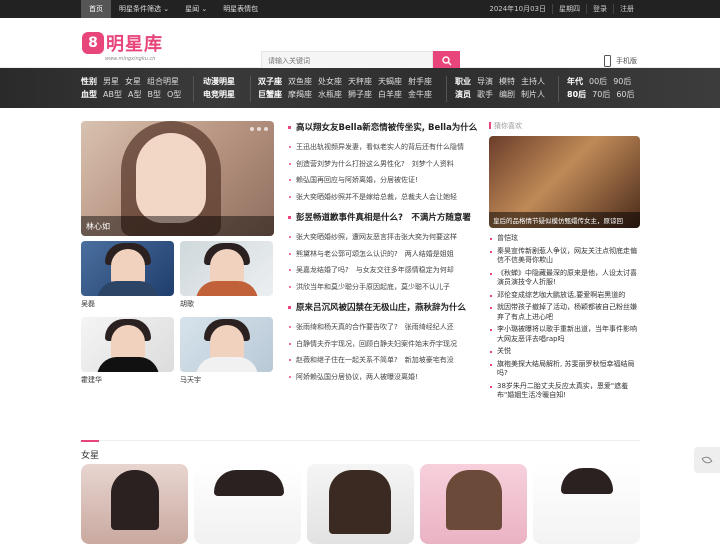  What do you see at coordinates (383, 164) in the screenshot?
I see `news-item: 创造营刘梦为什么打扮这么男性化? 刘梦个人资料` at bounding box center [383, 164].